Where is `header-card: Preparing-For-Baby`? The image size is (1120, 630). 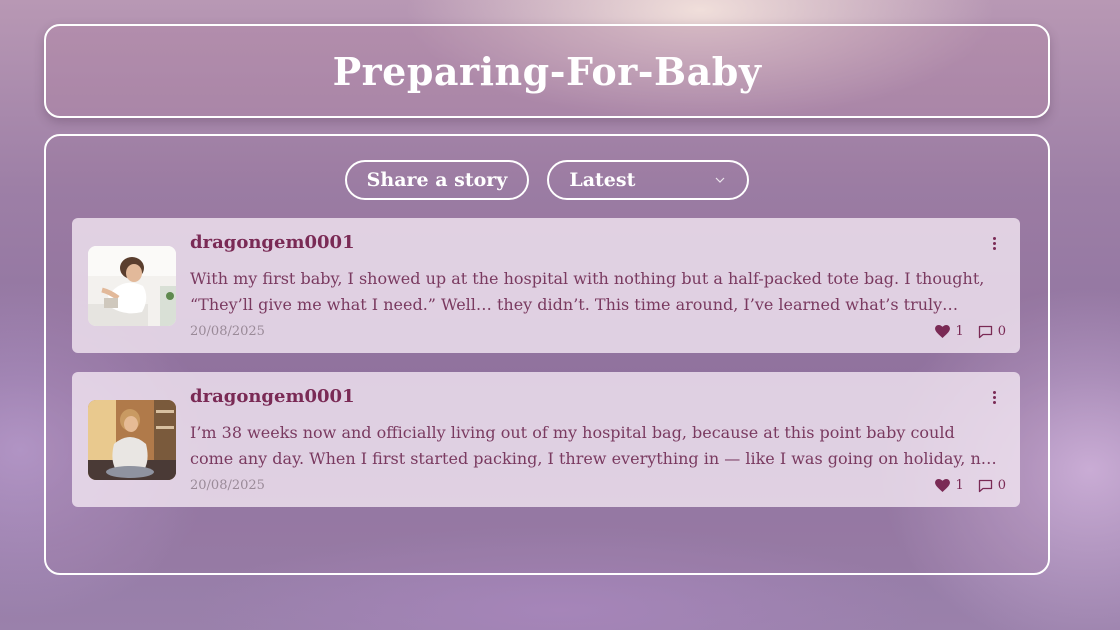 header-card: Preparing-For-Baby is located at coordinates (547, 71).